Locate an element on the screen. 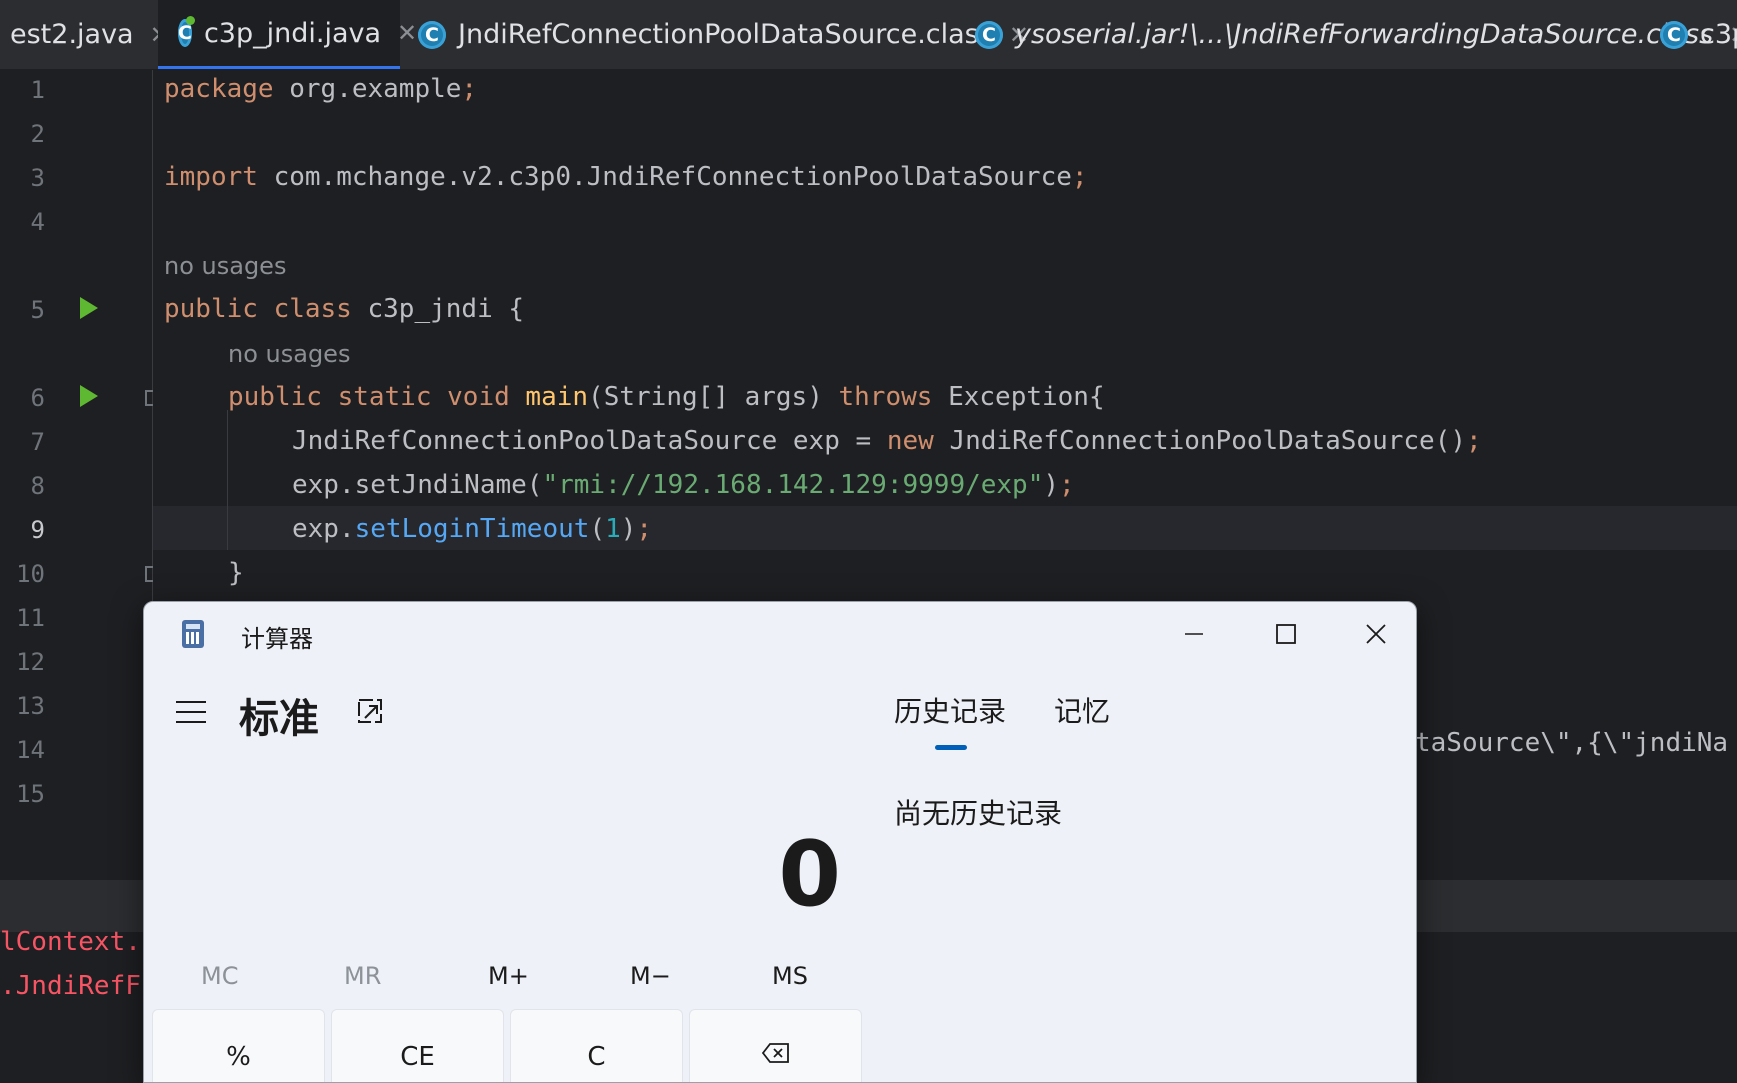 This screenshot has height=1083, width=1737. line-number: 3 is located at coordinates (37, 178).